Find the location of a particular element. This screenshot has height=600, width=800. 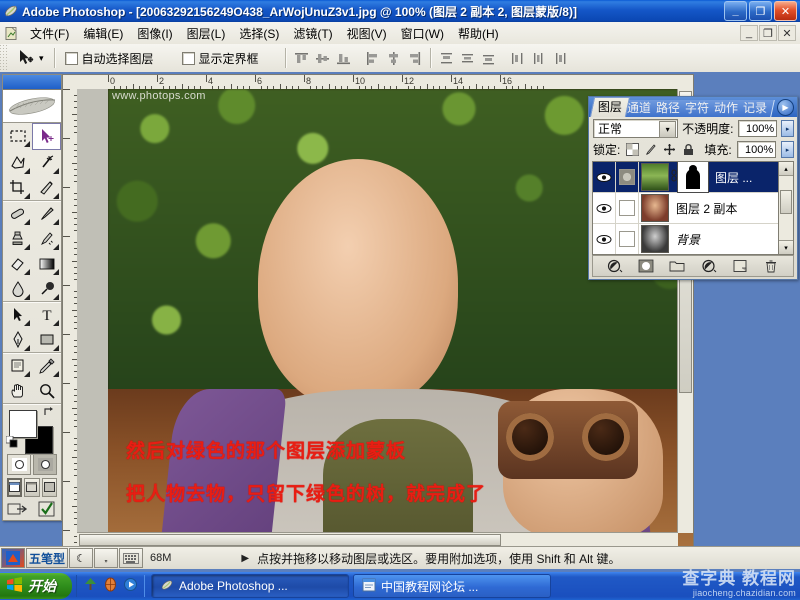

magic-wand-more-arrow is located at coordinates (56, 171).